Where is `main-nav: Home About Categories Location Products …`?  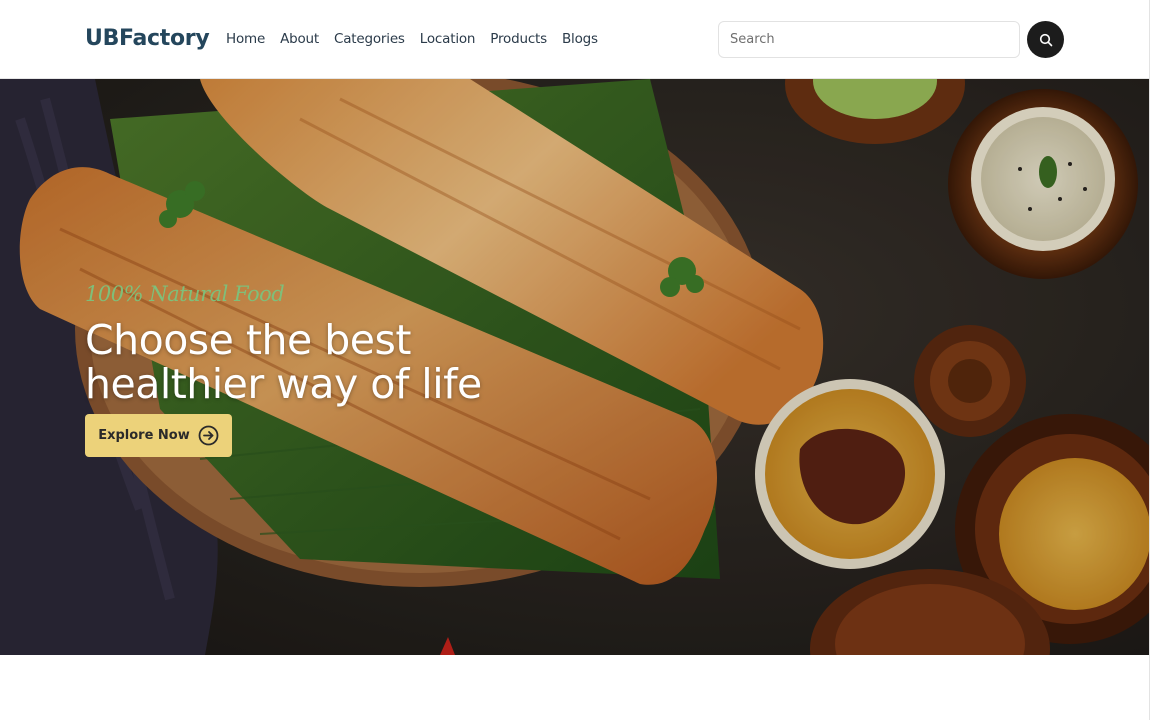
main-nav: Home About Categories Location Products … is located at coordinates (412, 39).